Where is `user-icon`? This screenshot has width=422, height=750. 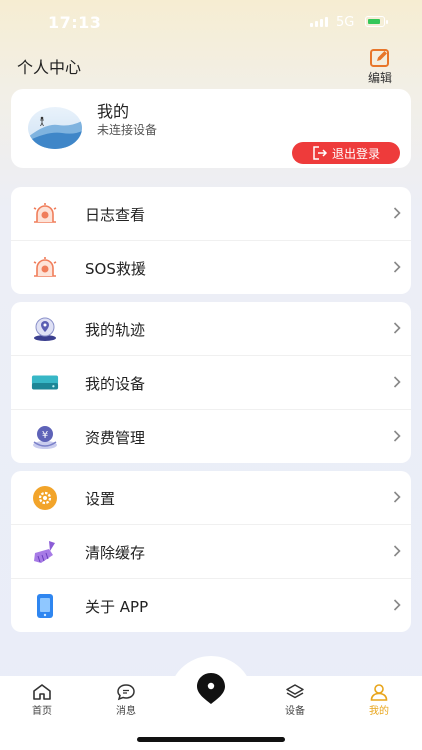 user-icon is located at coordinates (379, 692).